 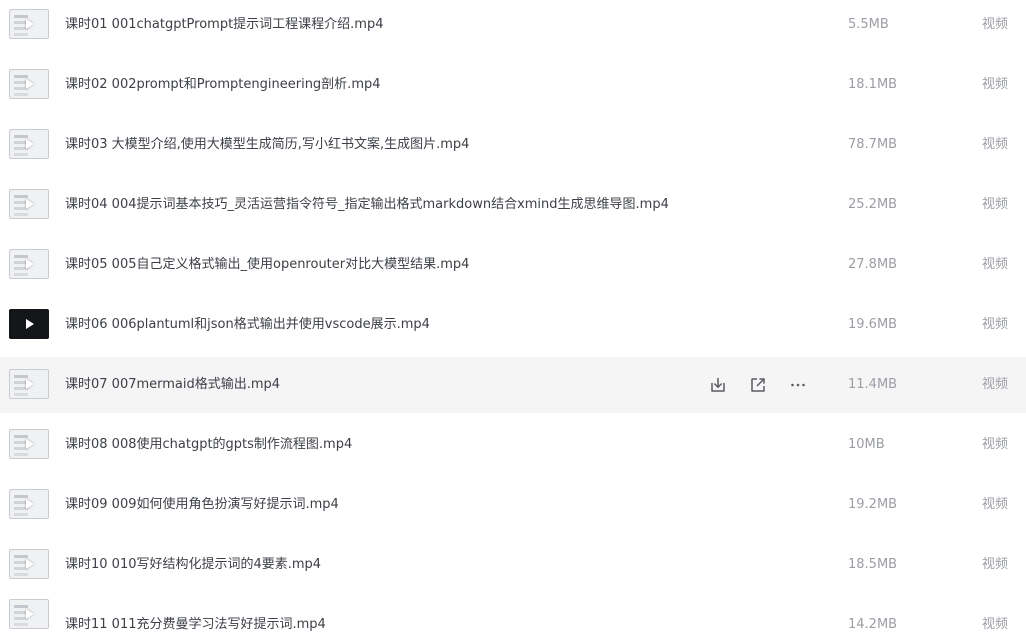 What do you see at coordinates (267, 265) in the screenshot?
I see `file-name: 课时05 005自己定义格式输出_使用openrouter对比大模型结果.mp4` at bounding box center [267, 265].